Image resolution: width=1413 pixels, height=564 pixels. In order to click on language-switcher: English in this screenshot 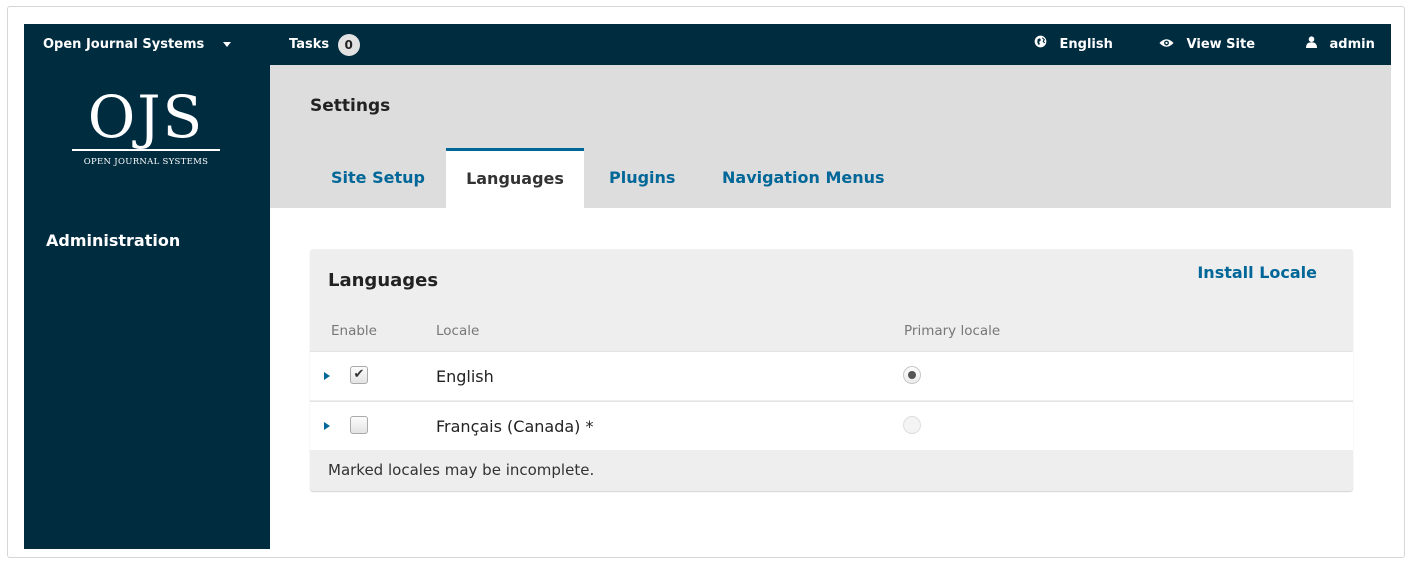, I will do `click(1073, 44)`.